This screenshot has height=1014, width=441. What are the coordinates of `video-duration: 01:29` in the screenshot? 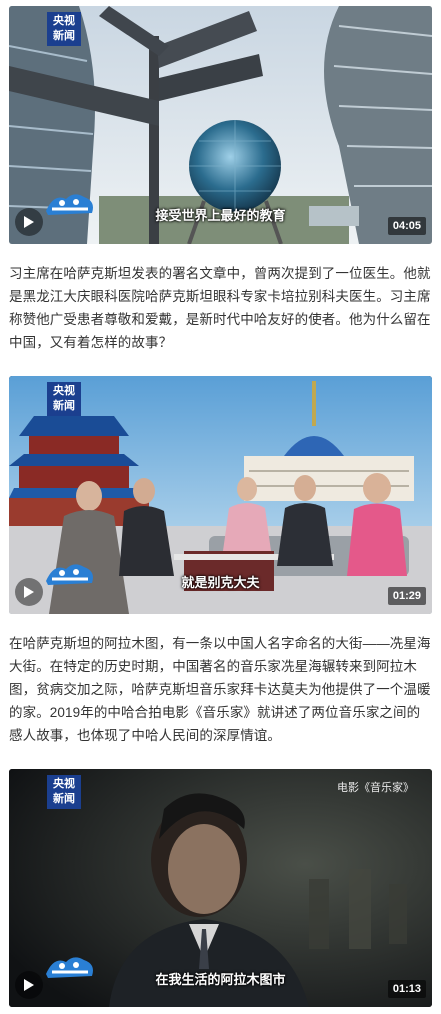 It's located at (406, 596).